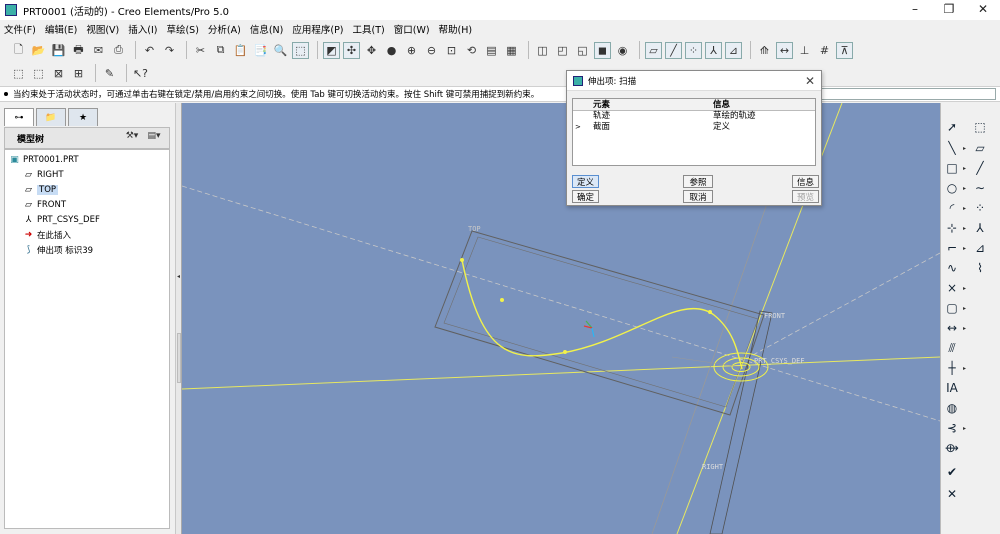 This screenshot has width=1000, height=534. I want to click on model-tree-tab: ⊶, so click(19, 117).